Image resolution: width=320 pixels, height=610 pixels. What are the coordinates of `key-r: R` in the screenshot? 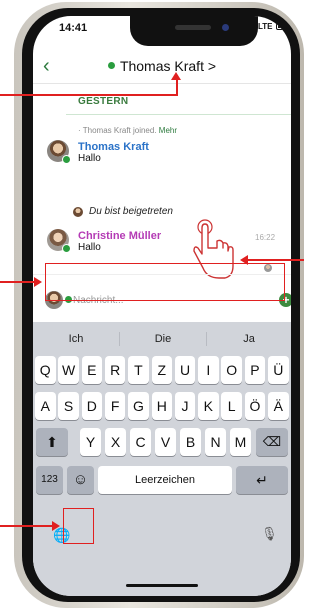 It's located at (115, 370).